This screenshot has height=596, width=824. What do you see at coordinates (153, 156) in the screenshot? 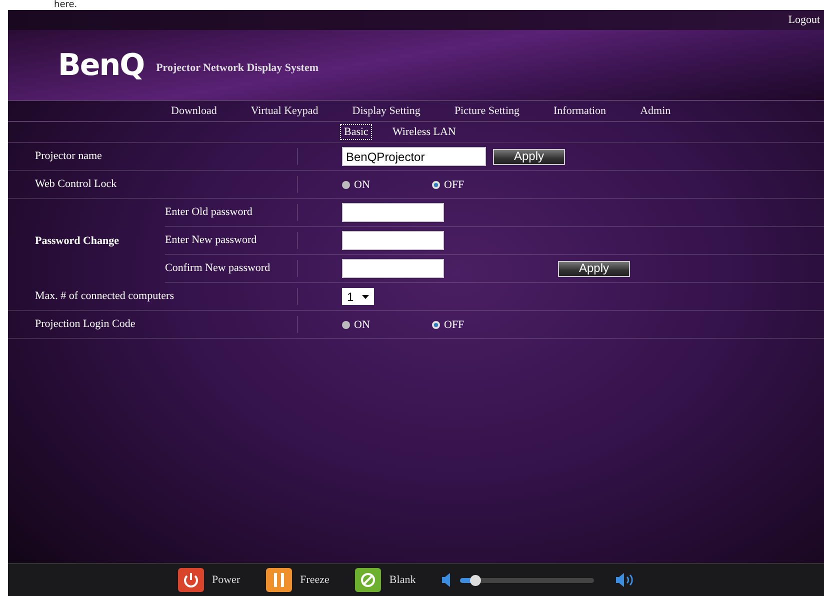
I see `field-label: Projector name` at bounding box center [153, 156].